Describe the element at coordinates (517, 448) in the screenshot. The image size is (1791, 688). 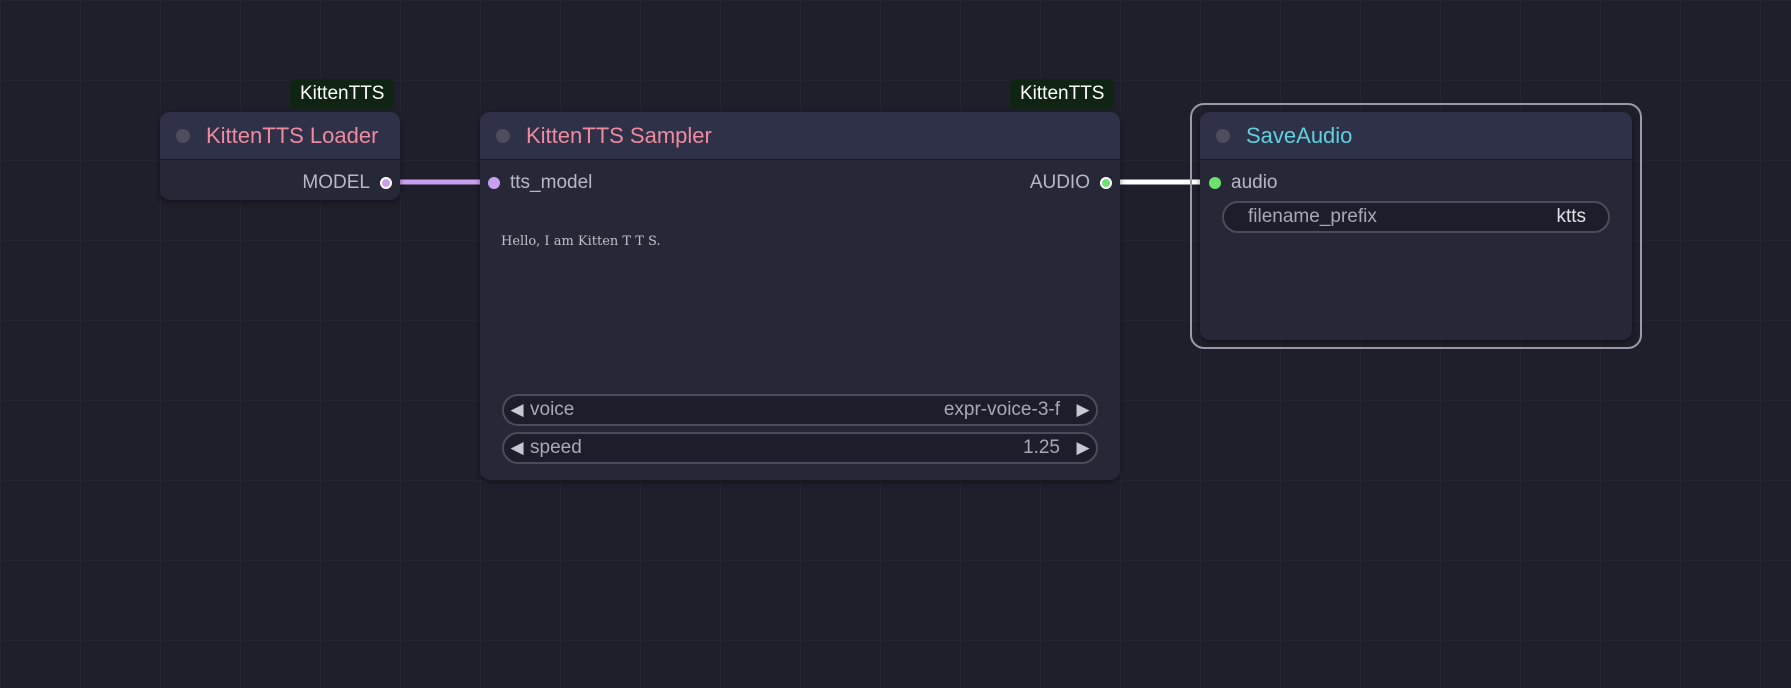
I see `speed-decrement-icon: ◀` at that location.